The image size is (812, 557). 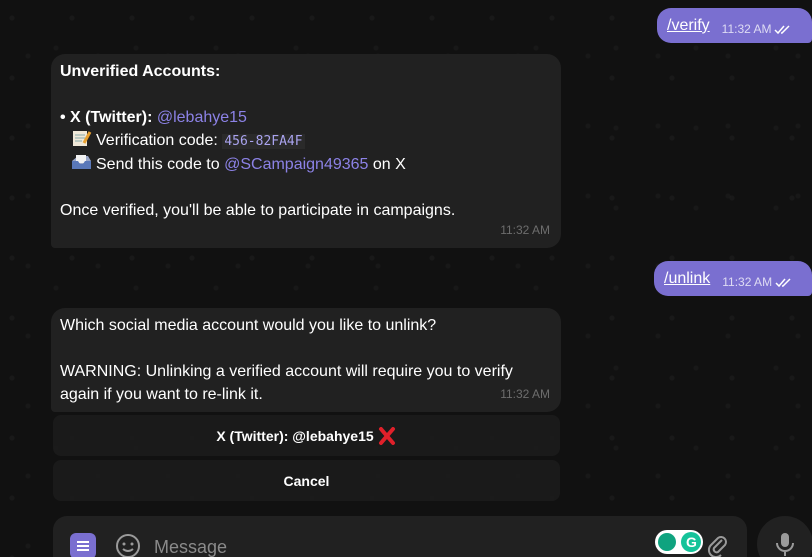 What do you see at coordinates (295, 435) in the screenshot?
I see `button-label: X (Twitter): @lebahye15` at bounding box center [295, 435].